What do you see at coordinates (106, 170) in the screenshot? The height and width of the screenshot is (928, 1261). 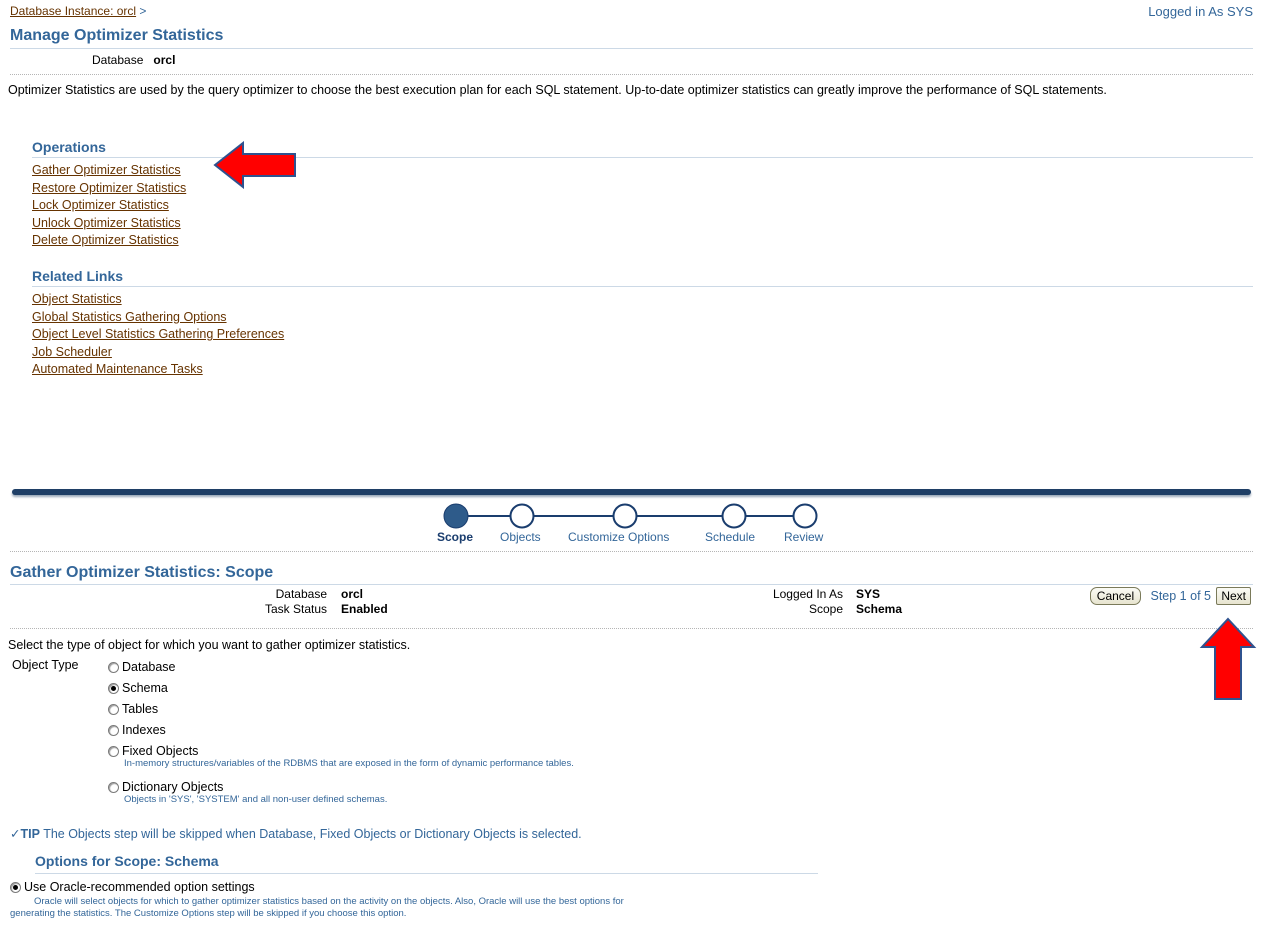 I see `gather-optimizer-statistics-link: Gather Optimizer Statistics` at bounding box center [106, 170].